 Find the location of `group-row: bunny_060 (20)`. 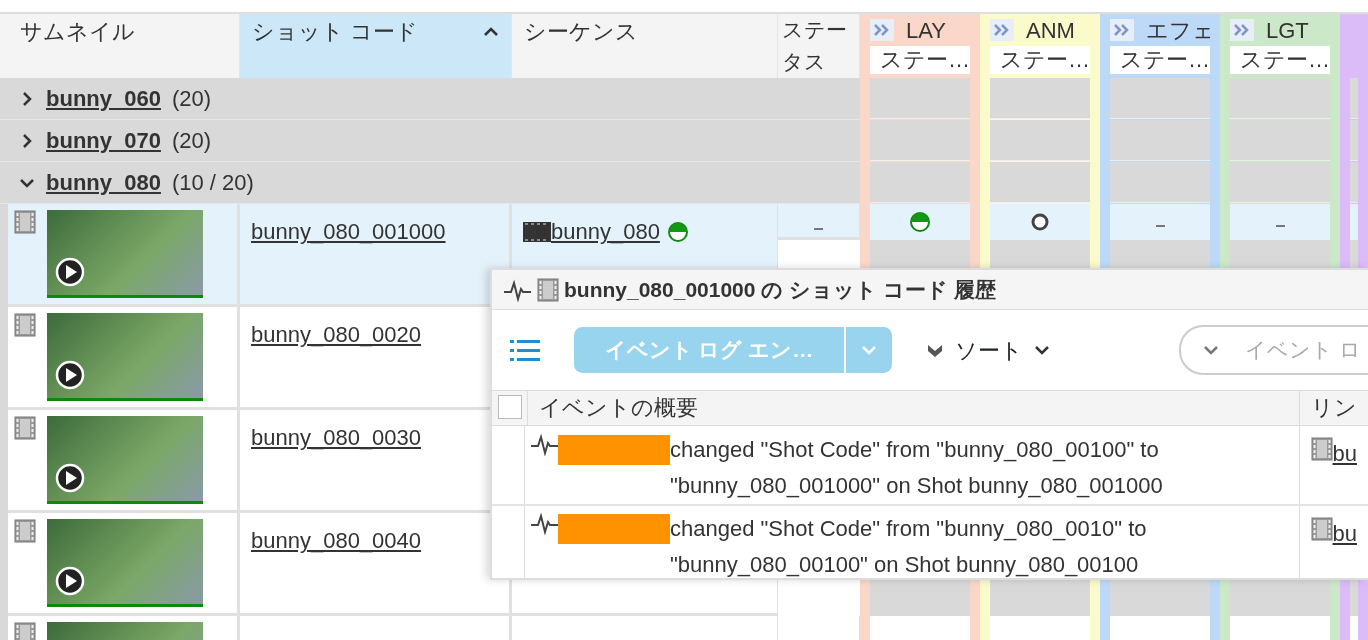

group-row: bunny_060 (20) is located at coordinates (434, 99).